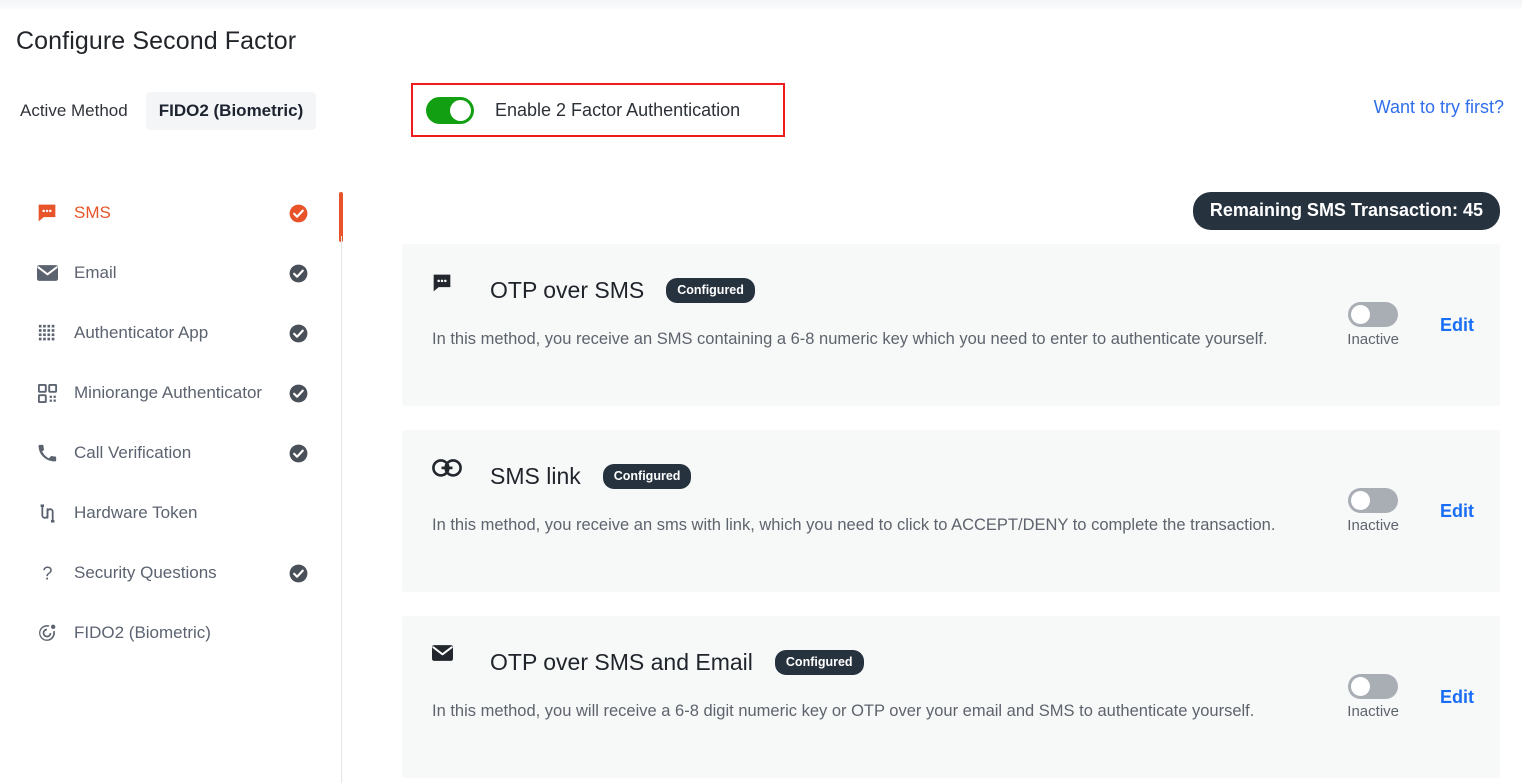  Describe the element at coordinates (341, 509) in the screenshot. I see `sidebar-divider` at that location.